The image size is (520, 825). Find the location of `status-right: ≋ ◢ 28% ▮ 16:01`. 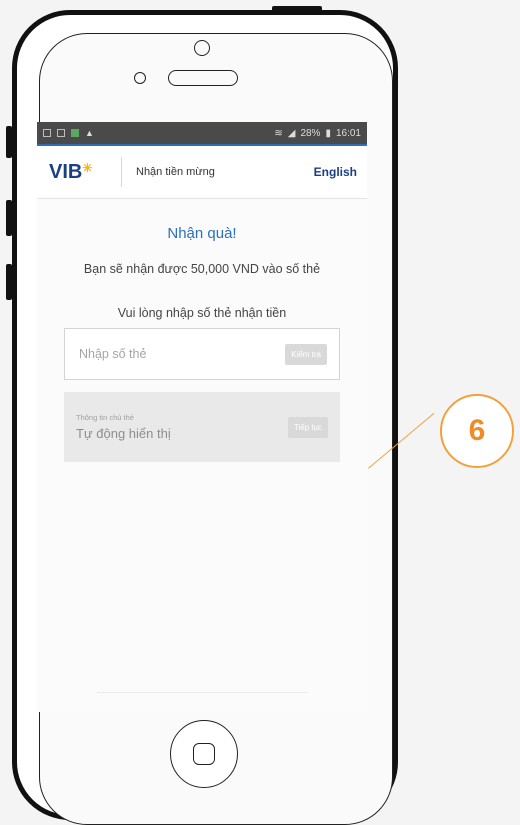

status-right: ≋ ◢ 28% ▮ 16:01 is located at coordinates (317, 133).